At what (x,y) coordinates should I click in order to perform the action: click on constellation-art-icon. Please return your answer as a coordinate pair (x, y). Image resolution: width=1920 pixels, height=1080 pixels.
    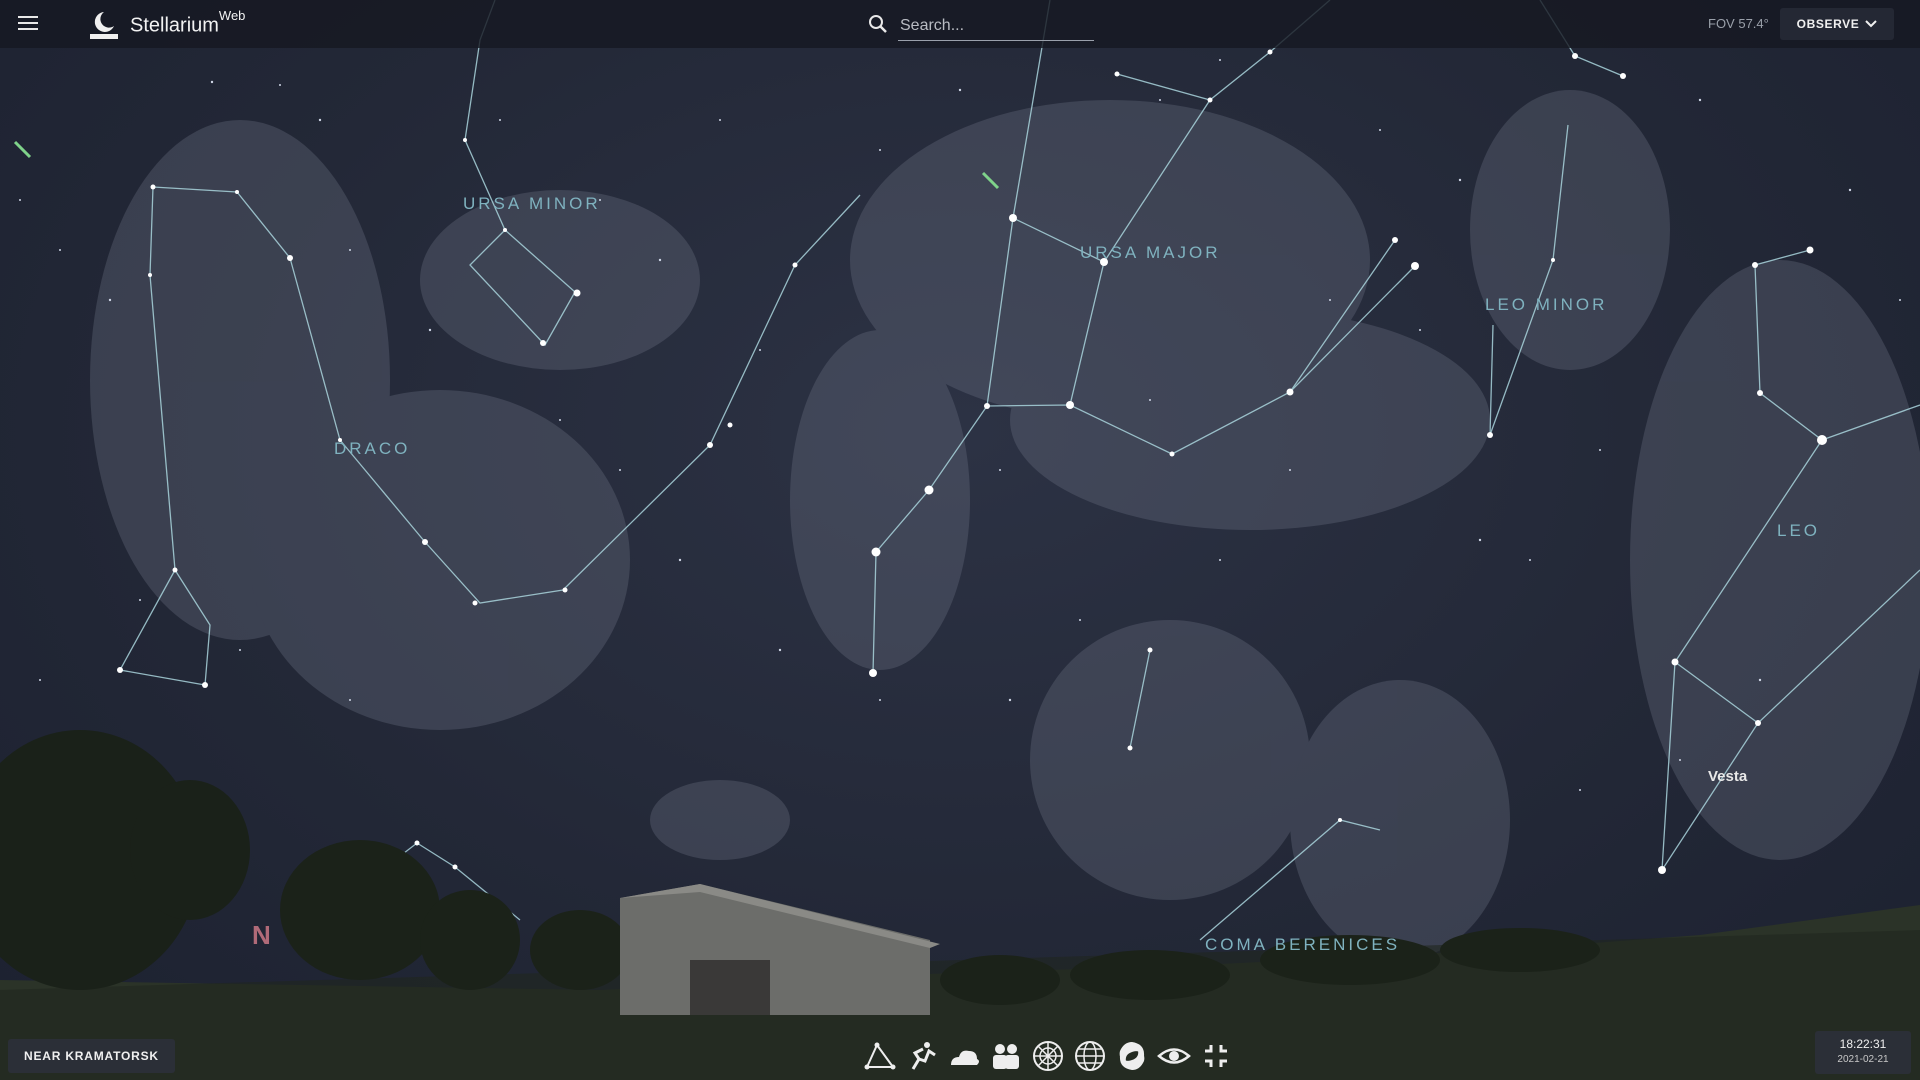
    Looking at the image, I should click on (923, 1056).